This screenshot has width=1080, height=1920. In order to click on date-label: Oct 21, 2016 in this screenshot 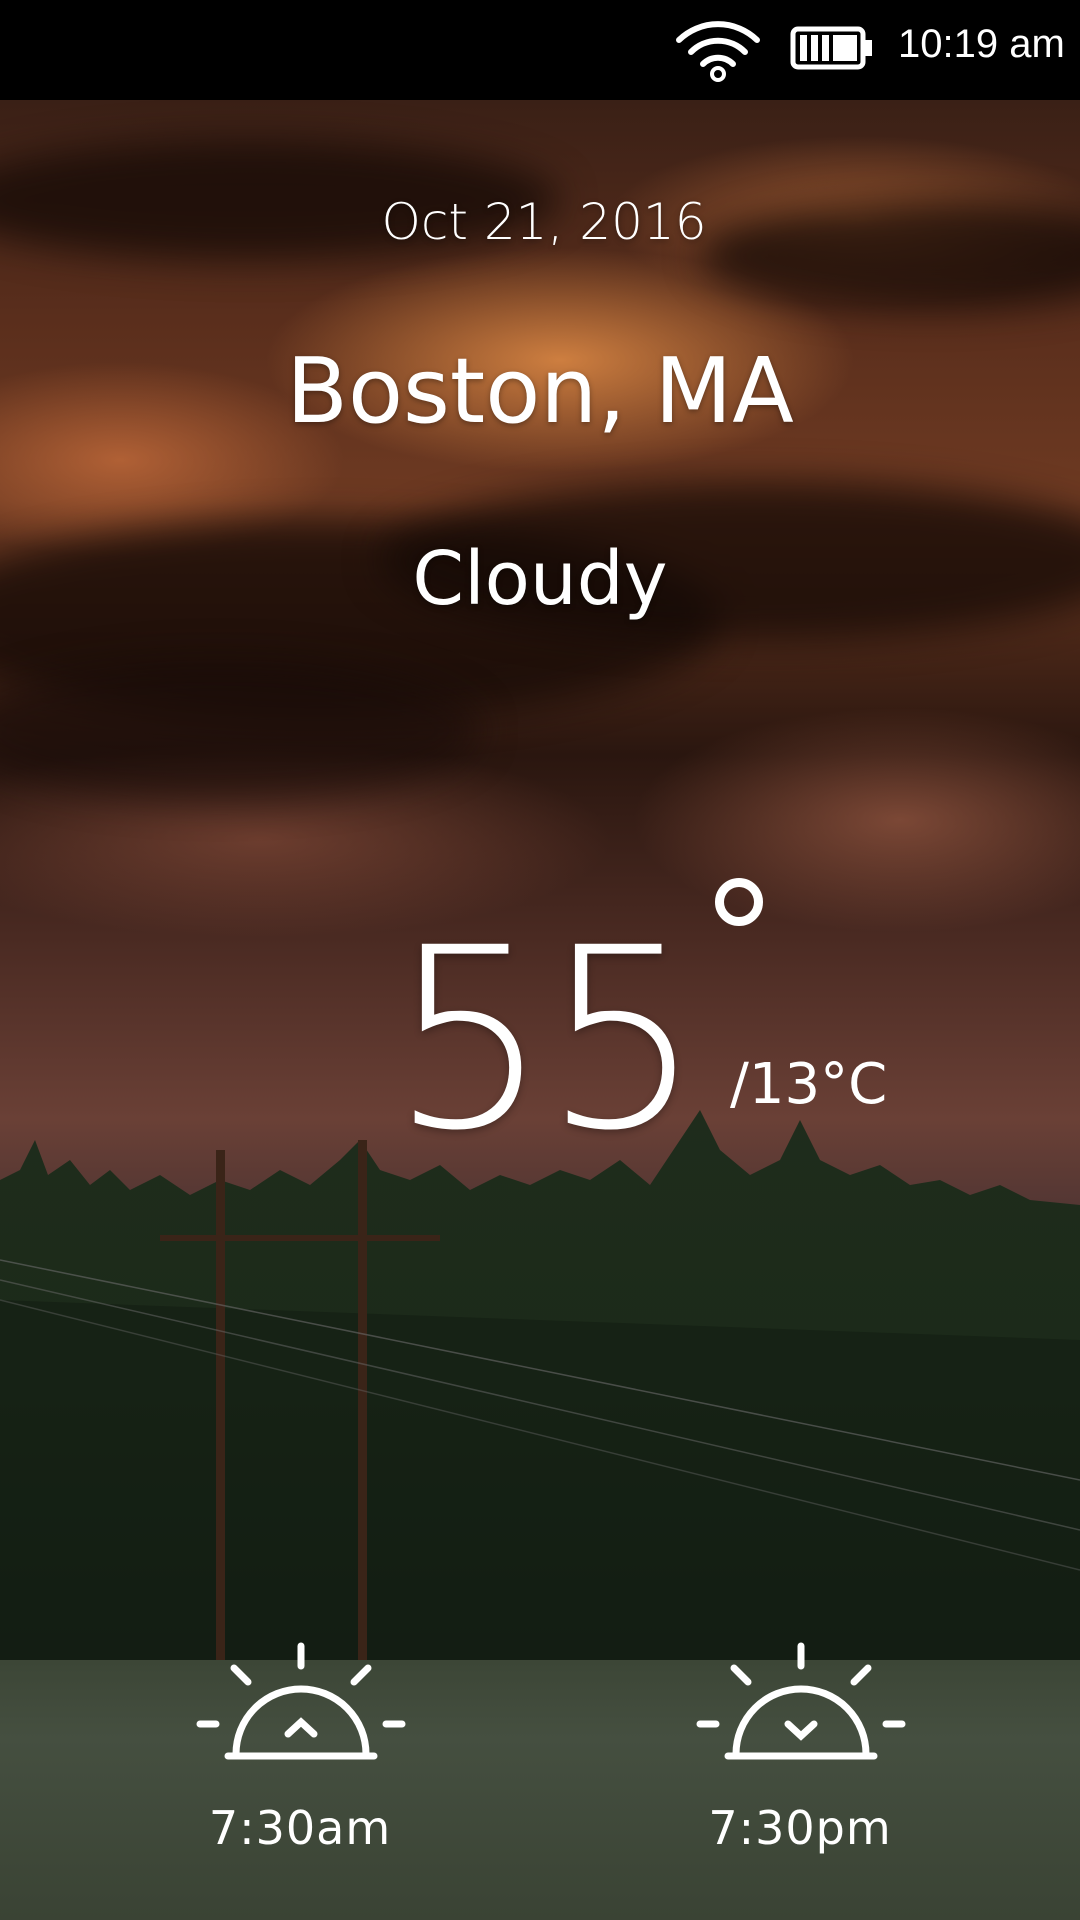, I will do `click(544, 222)`.